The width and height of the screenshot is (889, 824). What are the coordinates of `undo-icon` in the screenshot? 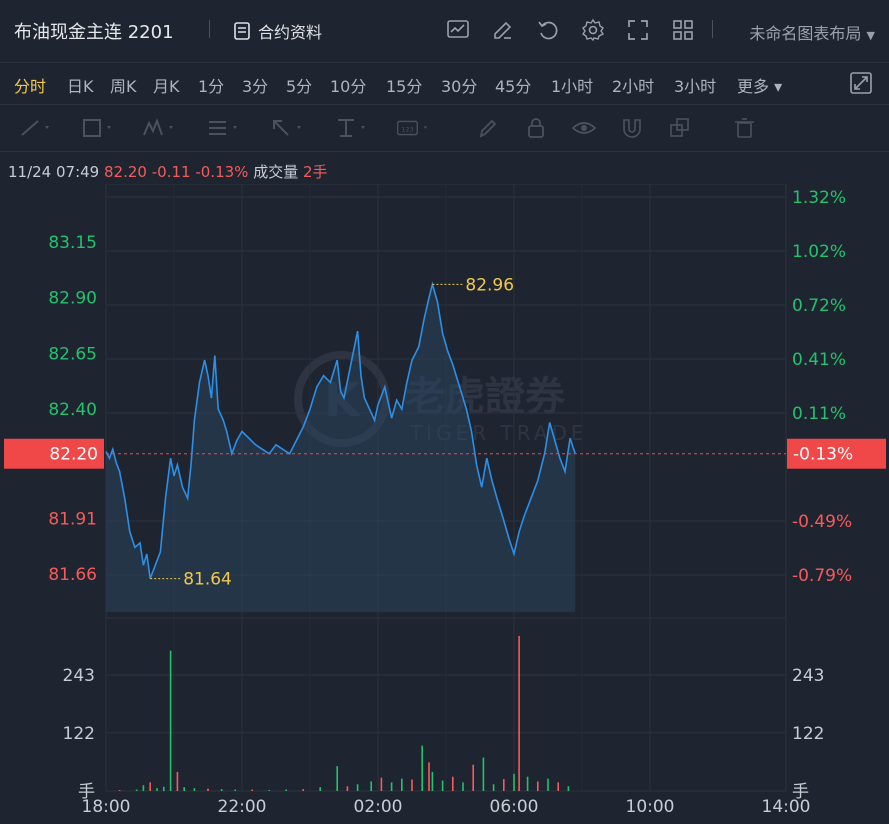 It's located at (548, 30).